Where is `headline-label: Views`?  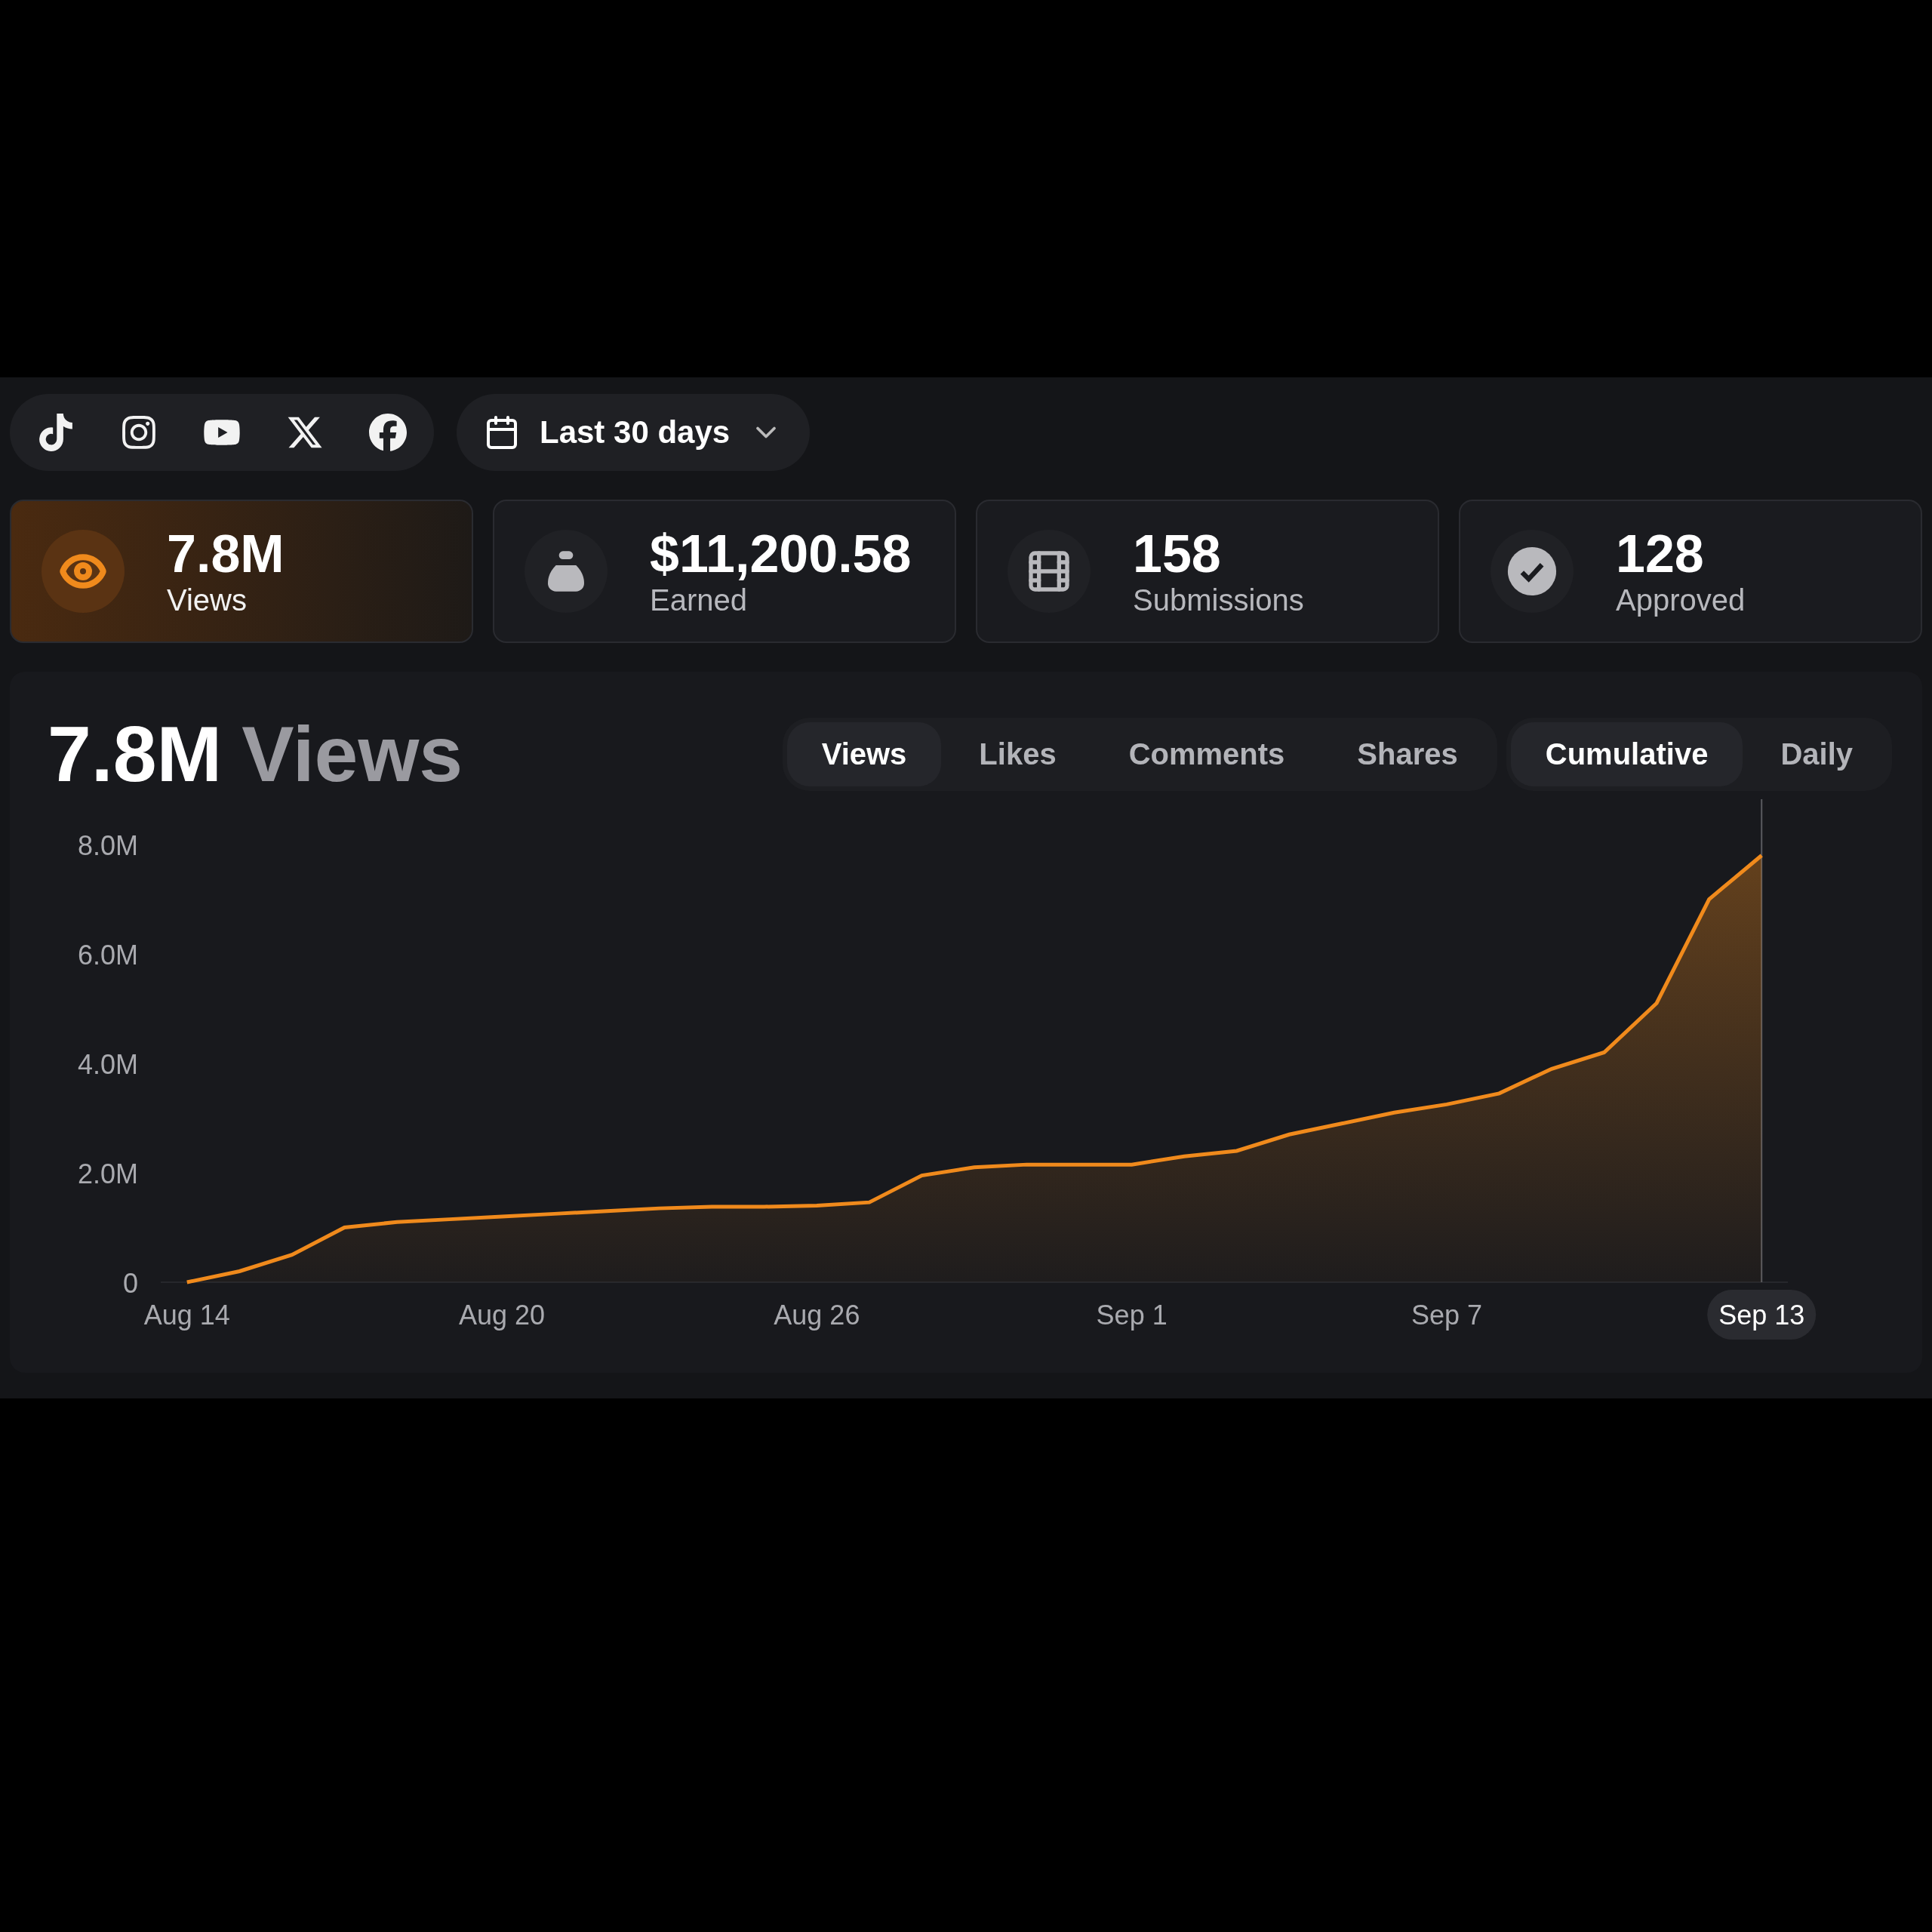 headline-label: Views is located at coordinates (352, 754).